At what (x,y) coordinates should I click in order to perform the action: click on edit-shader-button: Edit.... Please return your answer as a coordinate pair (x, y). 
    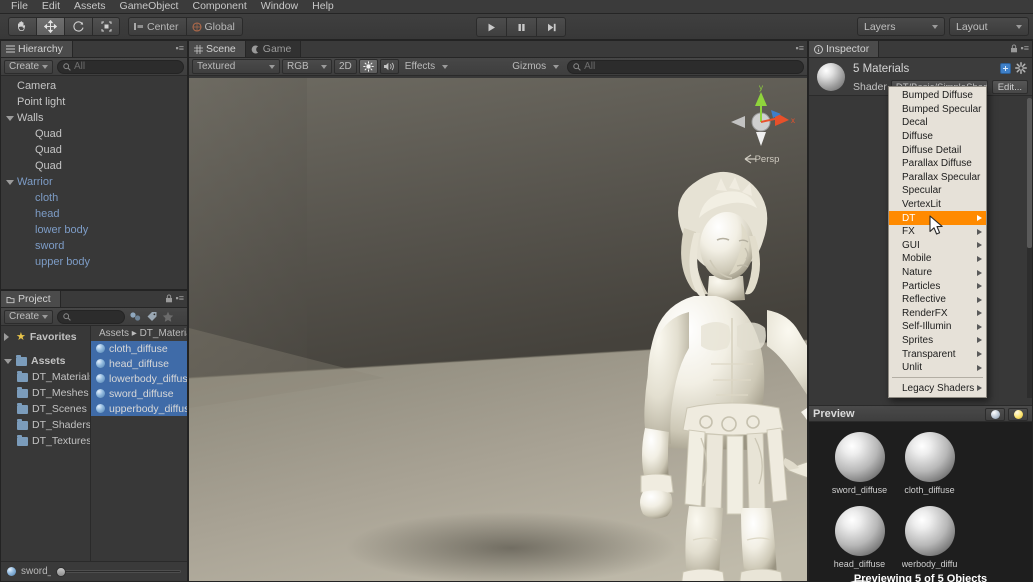
    Looking at the image, I should click on (1009, 87).